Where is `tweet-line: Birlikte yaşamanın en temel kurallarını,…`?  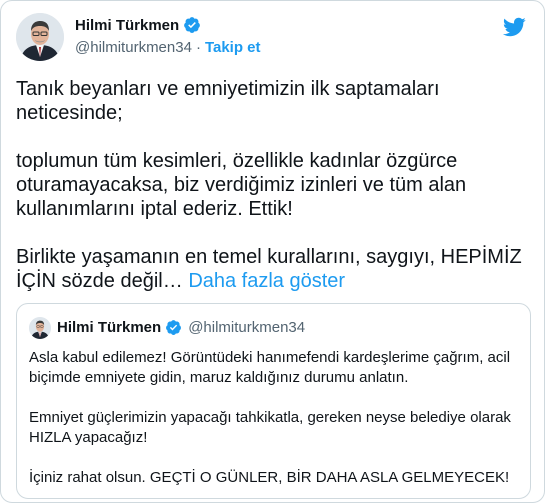 tweet-line: Birlikte yaşamanın en temel kurallarını,… is located at coordinates (269, 257).